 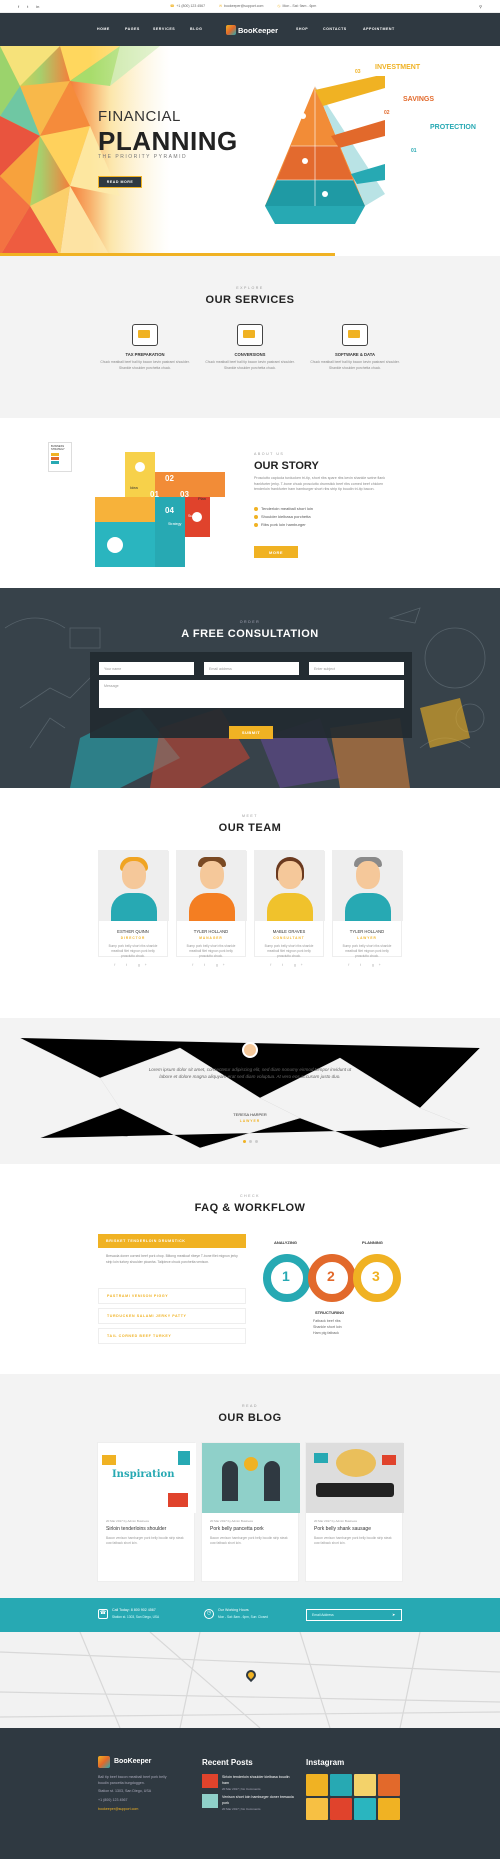 What do you see at coordinates (276, 552) in the screenshot?
I see `story-more-button: MORE` at bounding box center [276, 552].